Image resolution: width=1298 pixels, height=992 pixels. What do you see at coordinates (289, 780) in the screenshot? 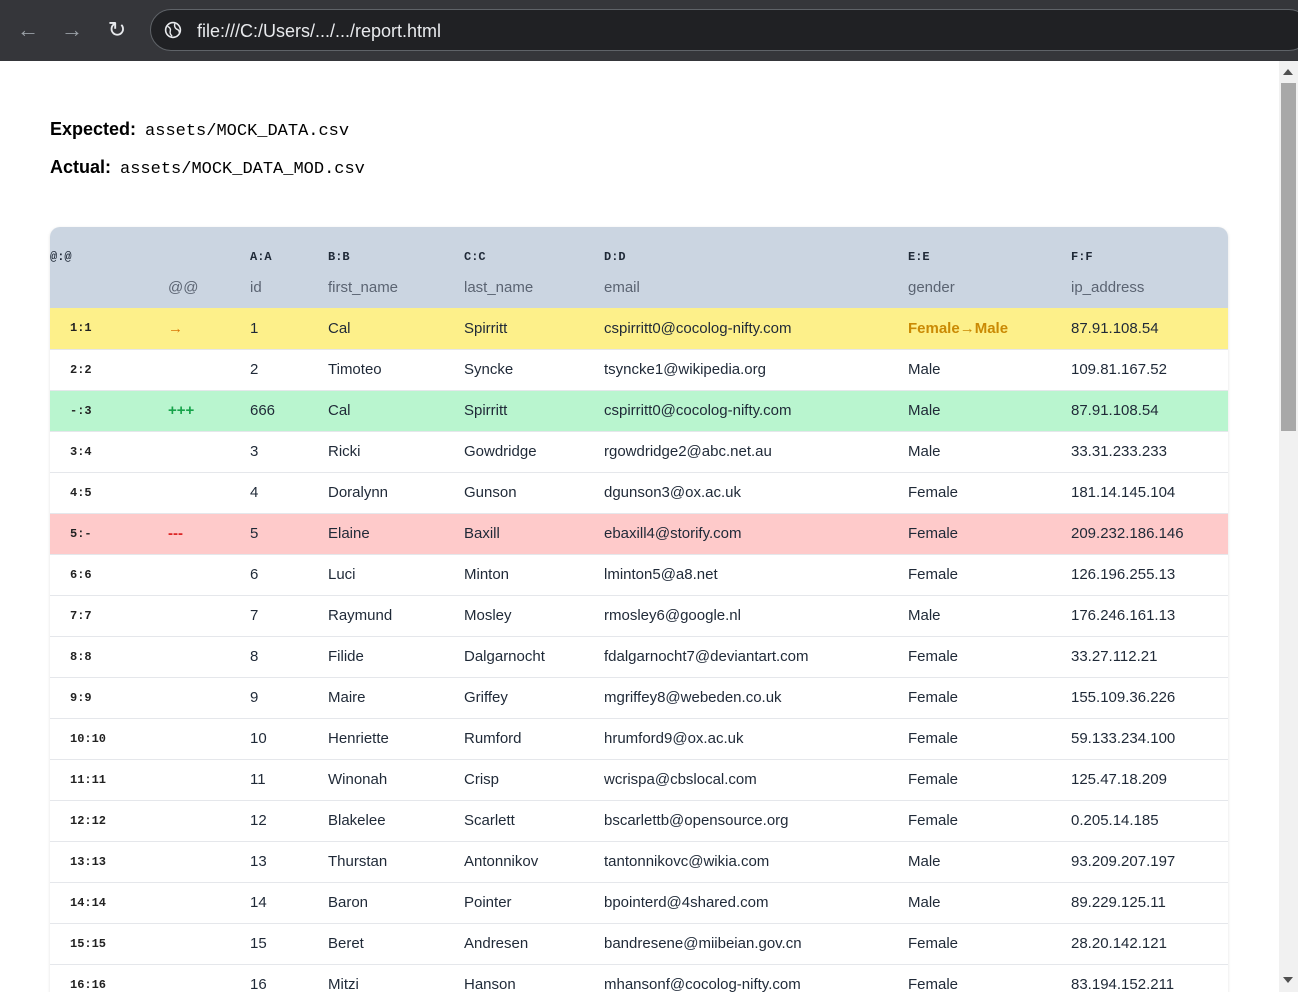
I see `cell-id: 11` at bounding box center [289, 780].